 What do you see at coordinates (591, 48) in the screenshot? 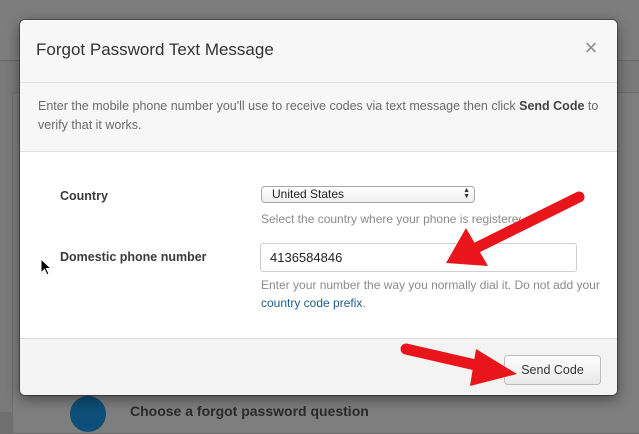
I see `close-icon: ×` at bounding box center [591, 48].